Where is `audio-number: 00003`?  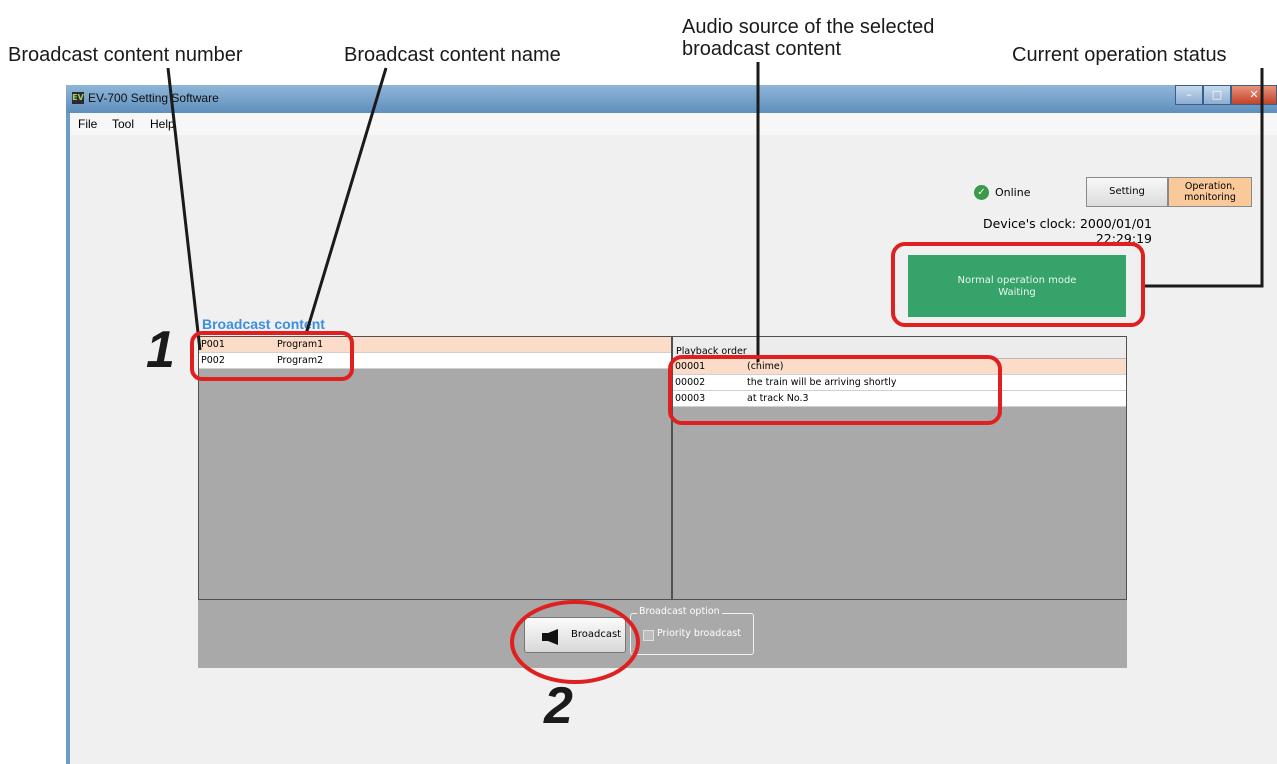 audio-number: 00003 is located at coordinates (690, 398).